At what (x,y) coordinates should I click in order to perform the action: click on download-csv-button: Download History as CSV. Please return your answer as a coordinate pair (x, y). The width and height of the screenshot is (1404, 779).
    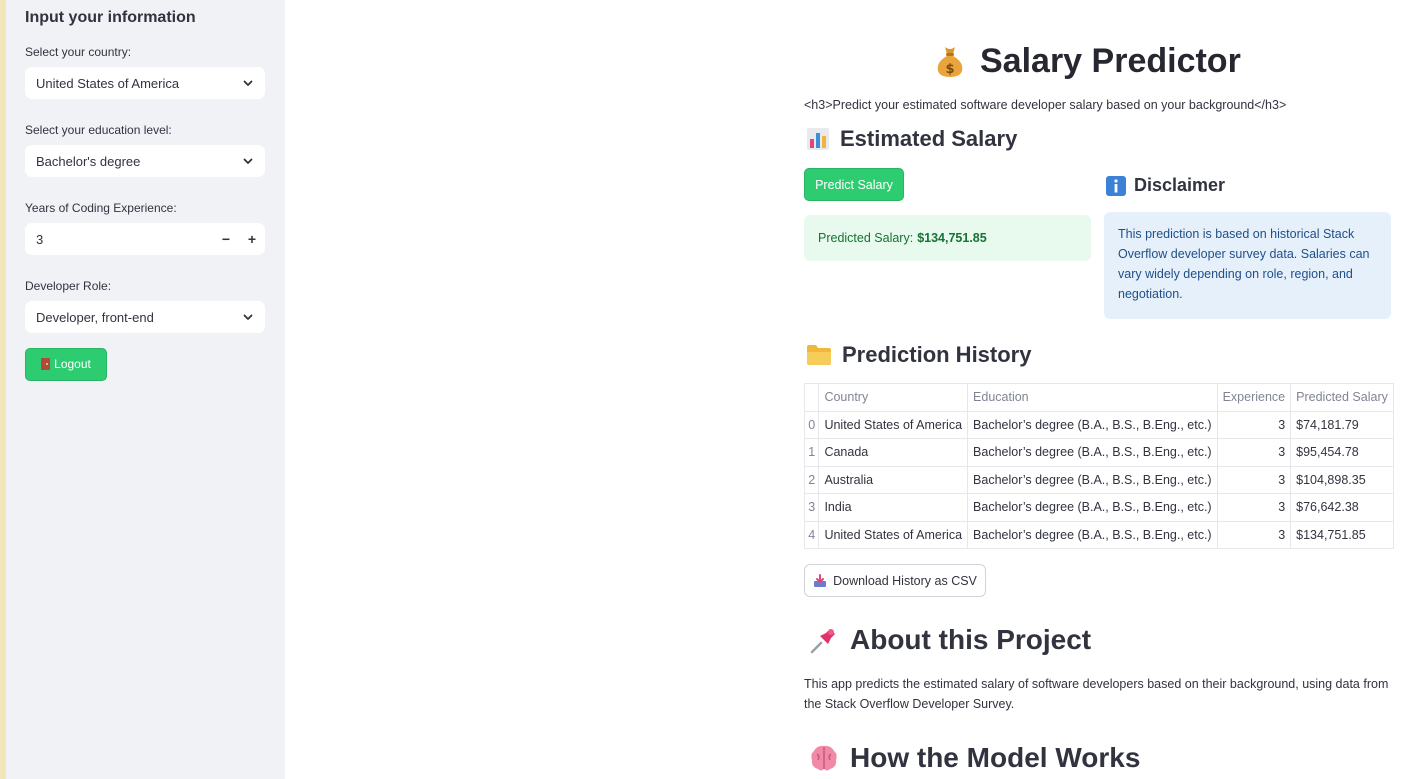
    Looking at the image, I should click on (895, 580).